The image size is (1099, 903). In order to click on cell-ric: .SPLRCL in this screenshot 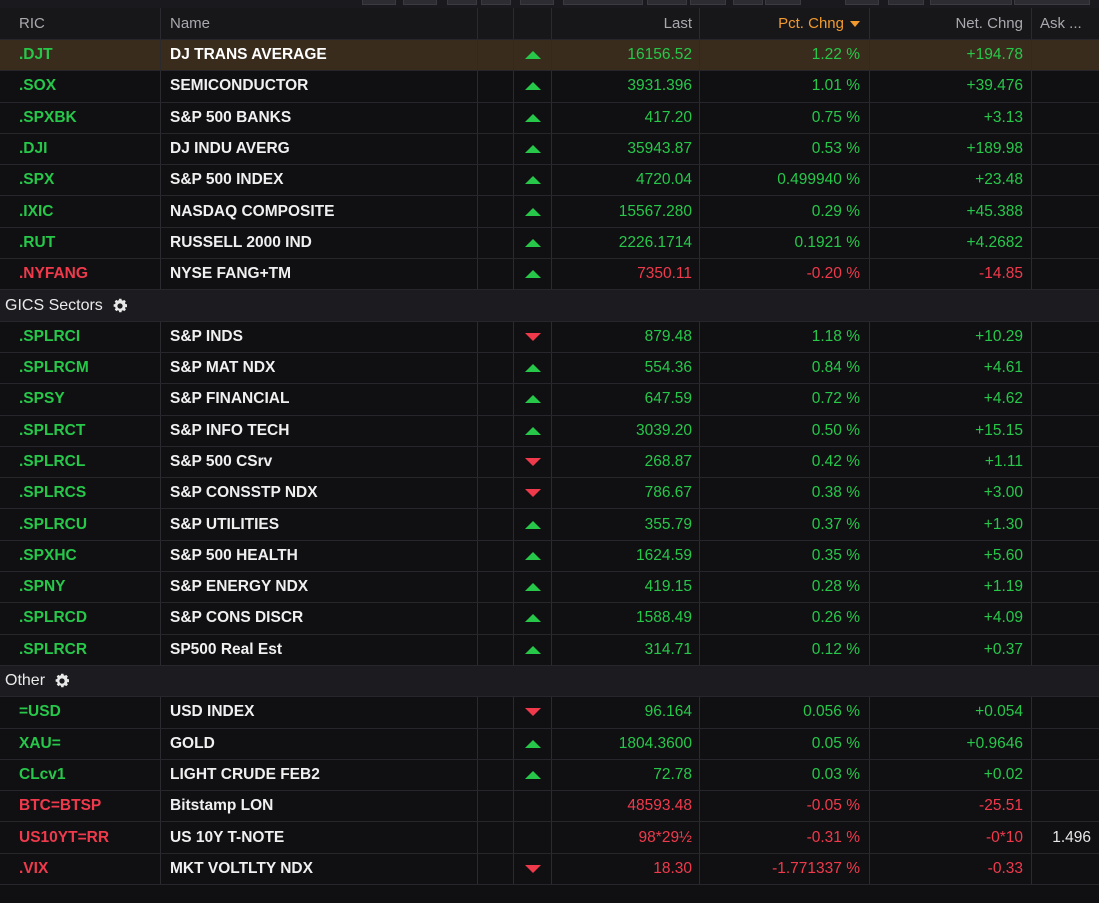, I will do `click(80, 462)`.